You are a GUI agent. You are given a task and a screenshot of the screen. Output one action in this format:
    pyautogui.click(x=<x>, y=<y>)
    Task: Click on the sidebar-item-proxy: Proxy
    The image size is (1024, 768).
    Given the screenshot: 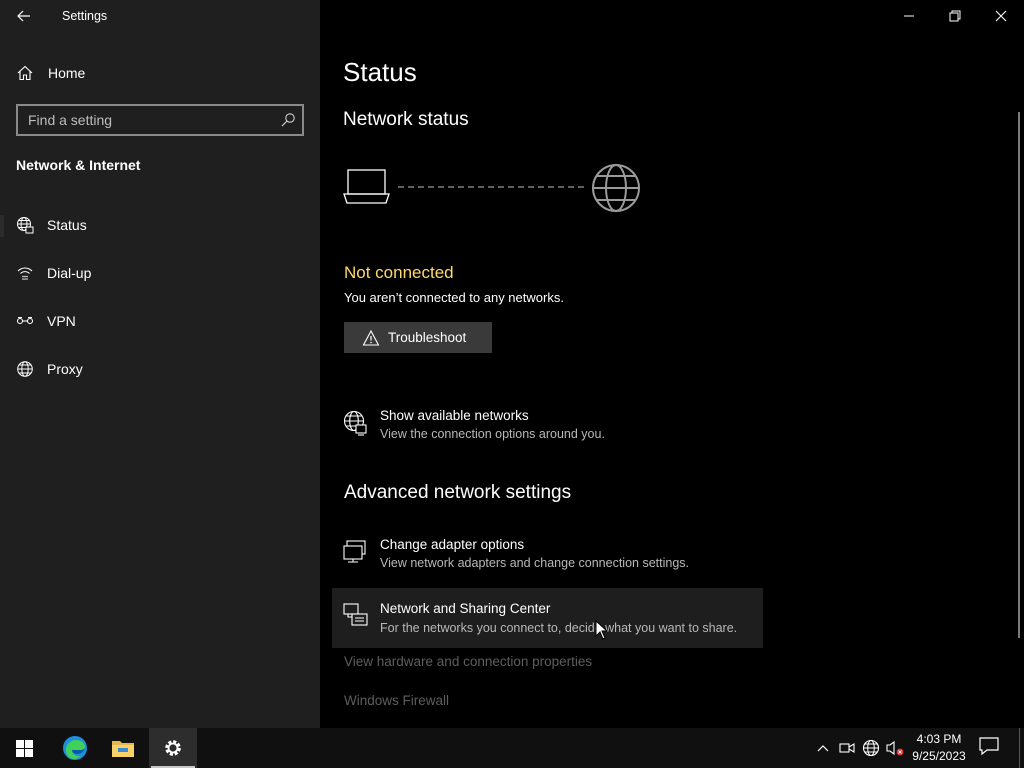 What is the action you would take?
    pyautogui.click(x=160, y=369)
    